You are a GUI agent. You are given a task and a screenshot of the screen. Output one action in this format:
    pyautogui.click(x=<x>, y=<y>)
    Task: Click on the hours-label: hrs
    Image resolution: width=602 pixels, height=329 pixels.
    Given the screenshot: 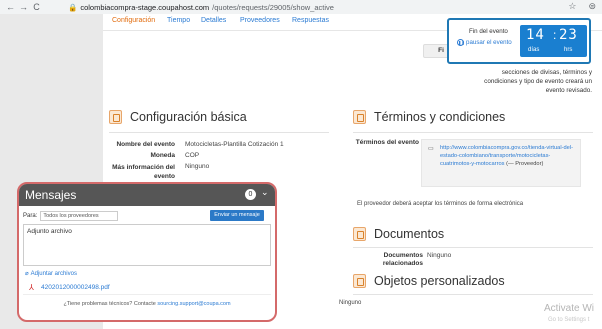 What is the action you would take?
    pyautogui.click(x=568, y=50)
    